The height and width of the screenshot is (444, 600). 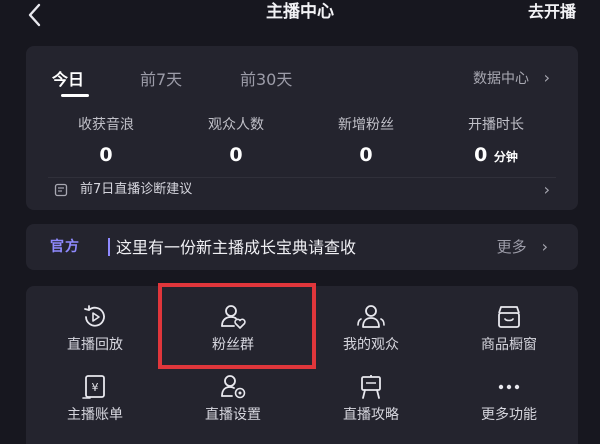 I want to click on tool-host-bill: ¥ 主播账单, so click(x=95, y=398).